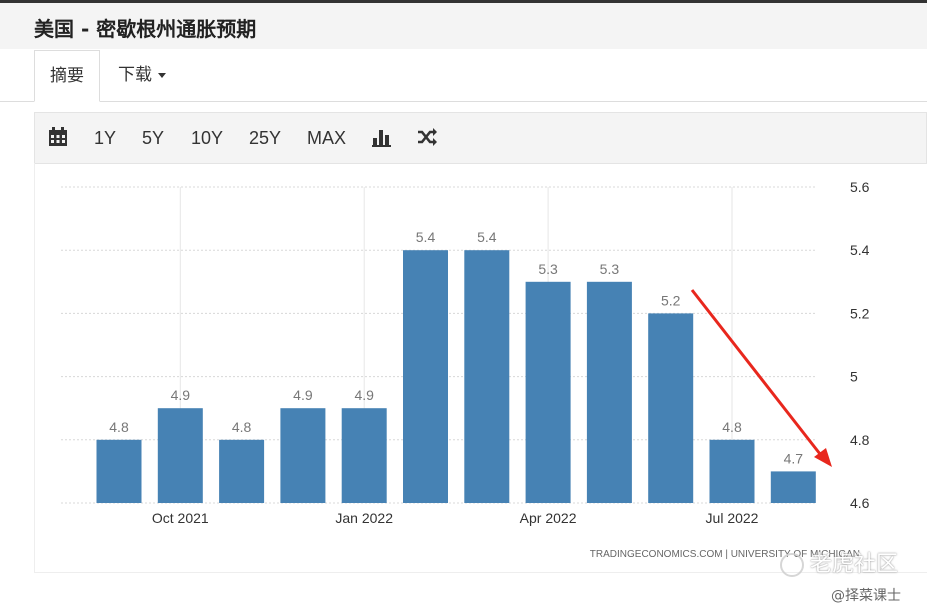  Describe the element at coordinates (105, 138) in the screenshot. I see `range-1y-button: 1Y` at that location.